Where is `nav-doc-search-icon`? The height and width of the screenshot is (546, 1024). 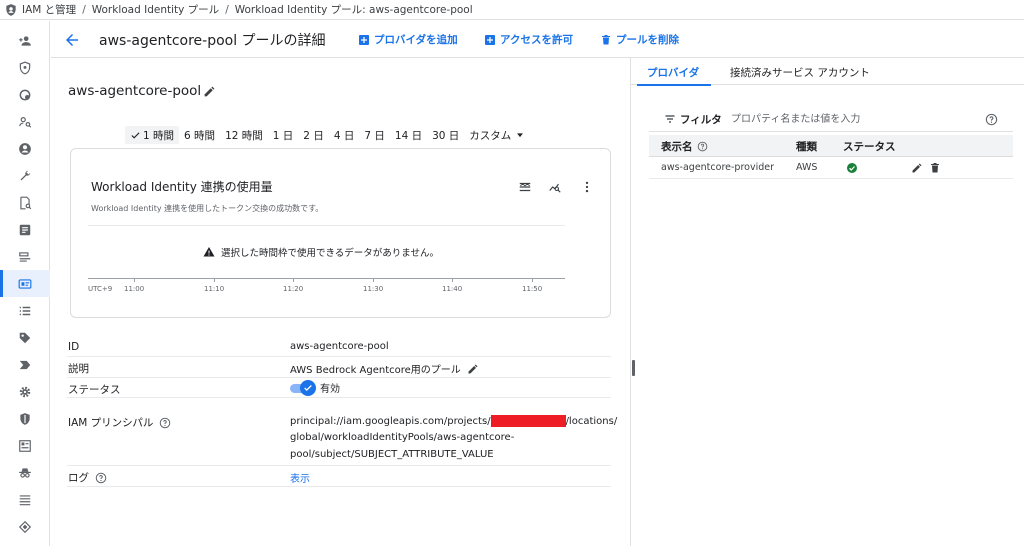
nav-doc-search-icon is located at coordinates (25, 202).